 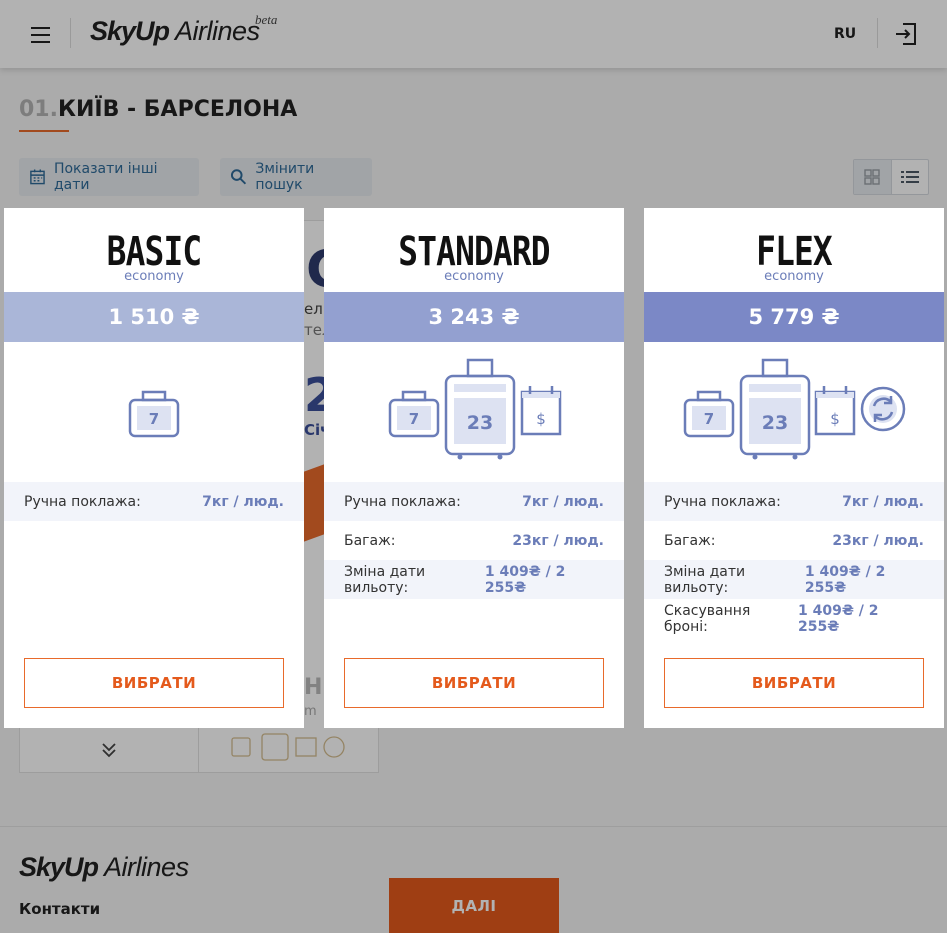 I want to click on fare-title: STANDARD, so click(x=474, y=252).